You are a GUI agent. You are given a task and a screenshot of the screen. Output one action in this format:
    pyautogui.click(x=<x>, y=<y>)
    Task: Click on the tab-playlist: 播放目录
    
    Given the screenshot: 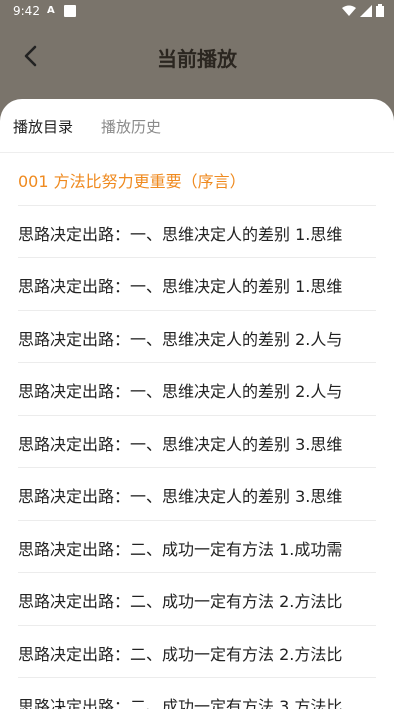 What is the action you would take?
    pyautogui.click(x=43, y=126)
    